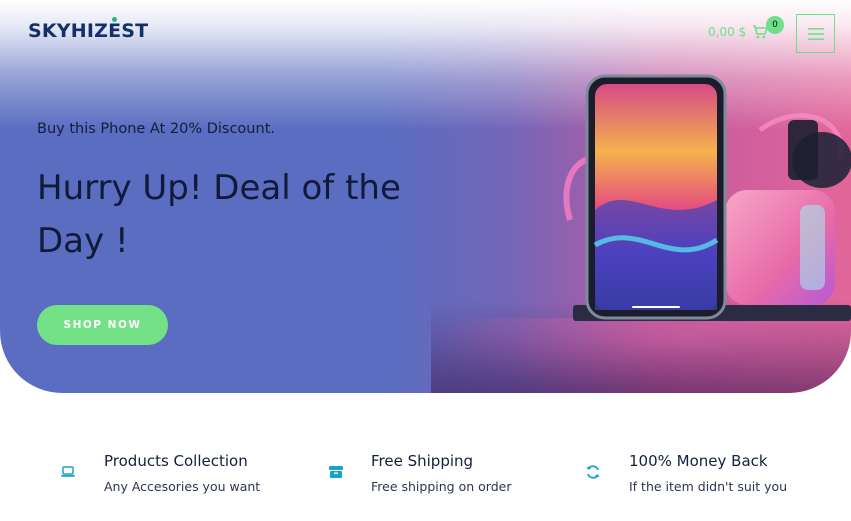 The image size is (851, 521). I want to click on cart-summary: 0,00 $, so click(738, 32).